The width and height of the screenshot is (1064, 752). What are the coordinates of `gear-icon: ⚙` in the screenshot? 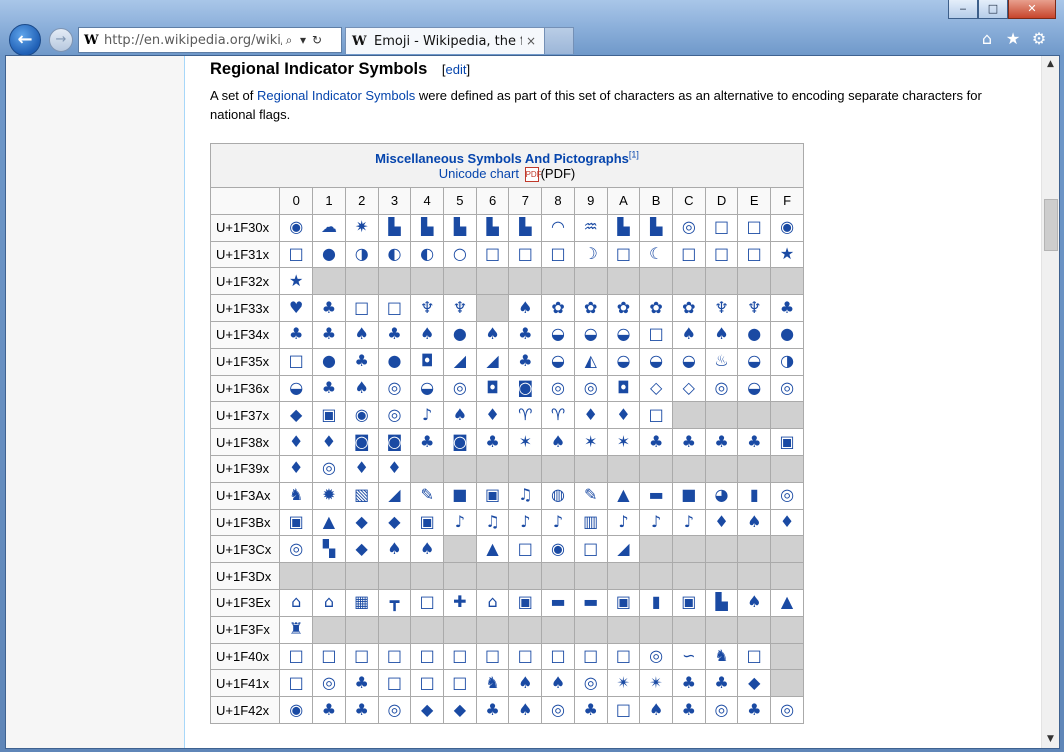 It's located at (1039, 38).